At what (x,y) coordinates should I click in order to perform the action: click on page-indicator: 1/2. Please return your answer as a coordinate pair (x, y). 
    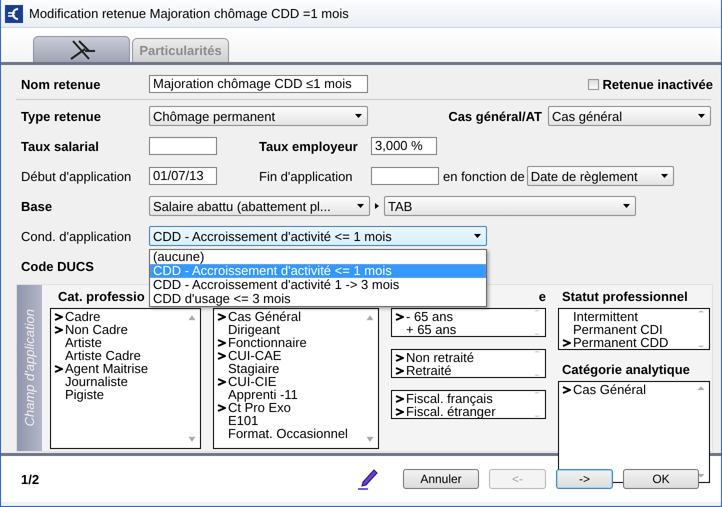
    Looking at the image, I should click on (30, 479).